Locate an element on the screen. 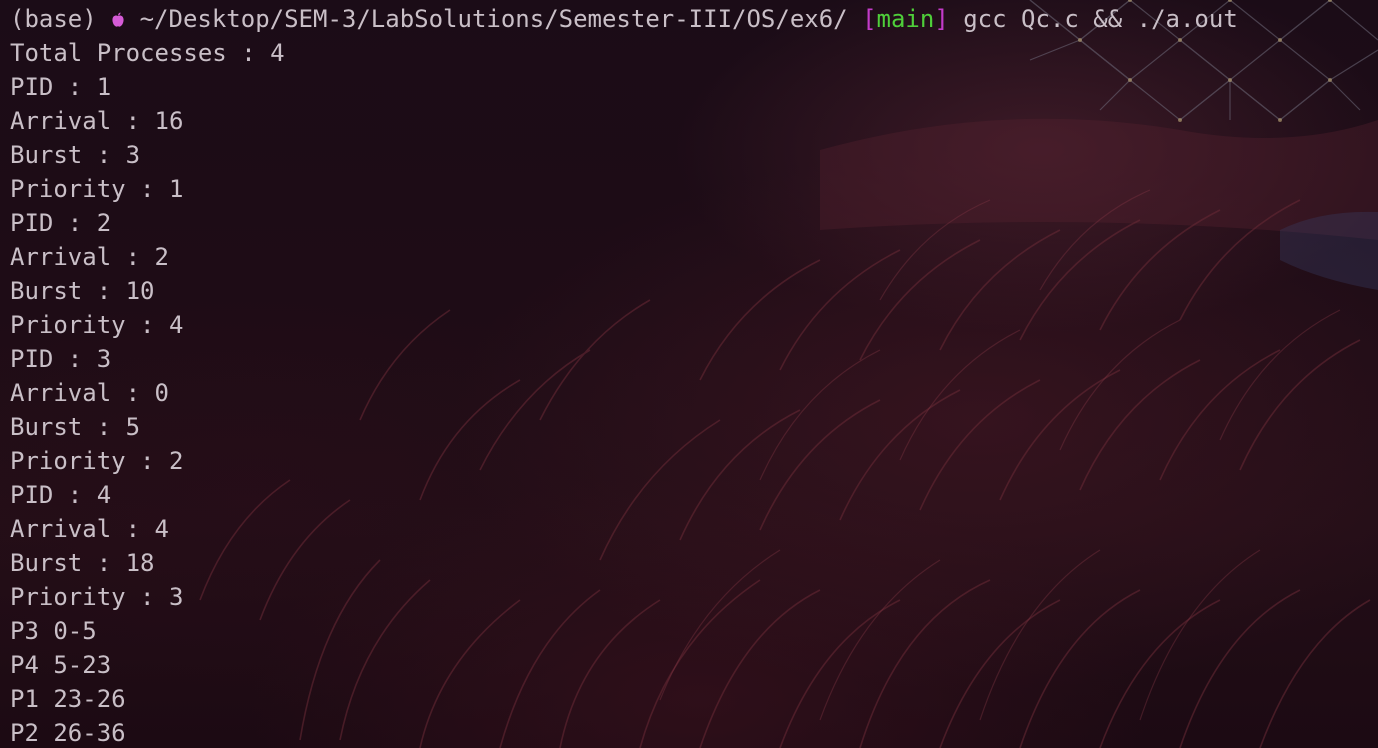 This screenshot has height=748, width=1378. output-line: Total Processes : 4 is located at coordinates (147, 53).